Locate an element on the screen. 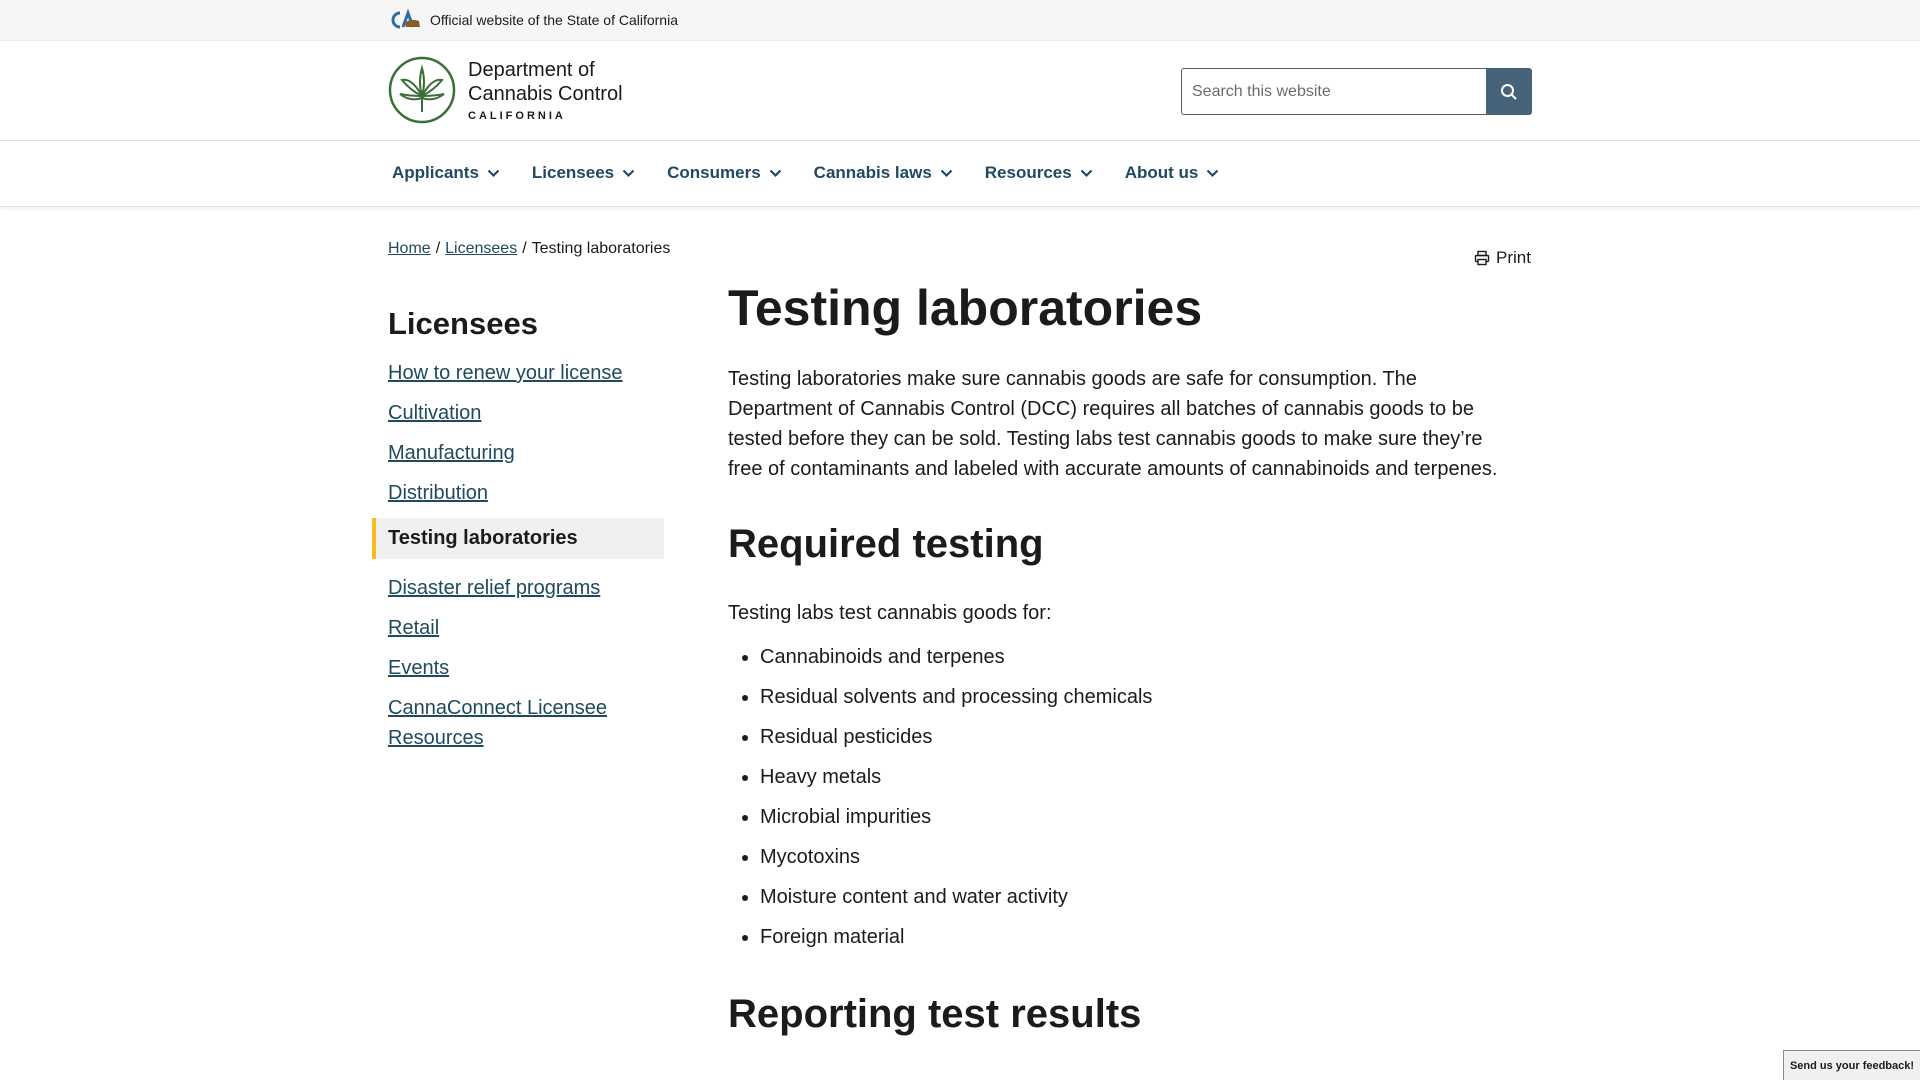  sidenav-item-cannaconnect: CannaConnect Licensee Resources is located at coordinates (526, 723).